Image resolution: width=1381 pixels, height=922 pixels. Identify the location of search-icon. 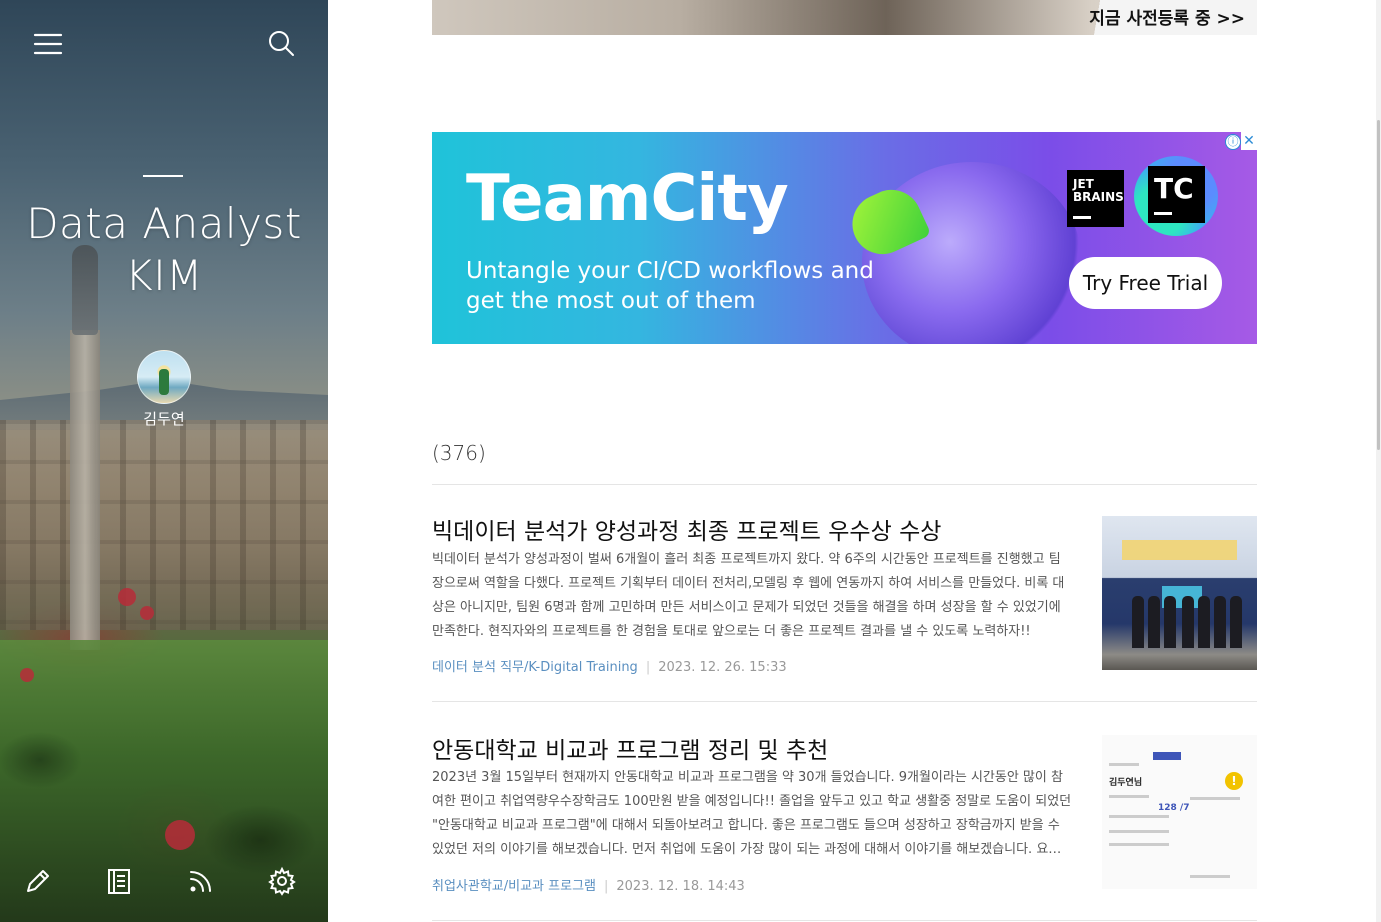
(282, 44).